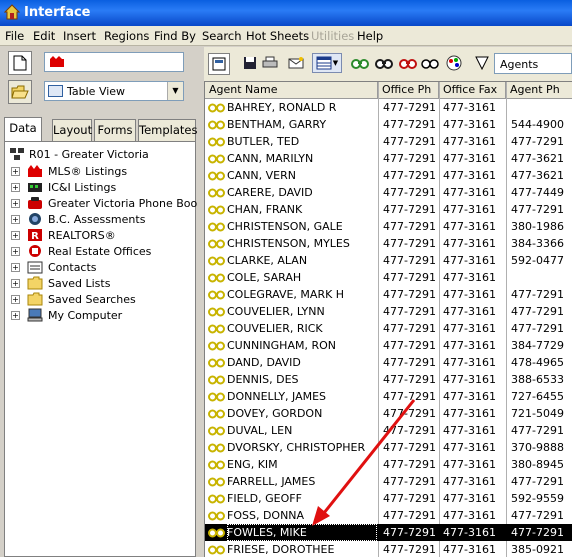 This screenshot has height=557, width=572. Describe the element at coordinates (388, 209) in the screenshot. I see `table-row: CHAN, FRANK 477-7291 477-3161 477-7291` at that location.